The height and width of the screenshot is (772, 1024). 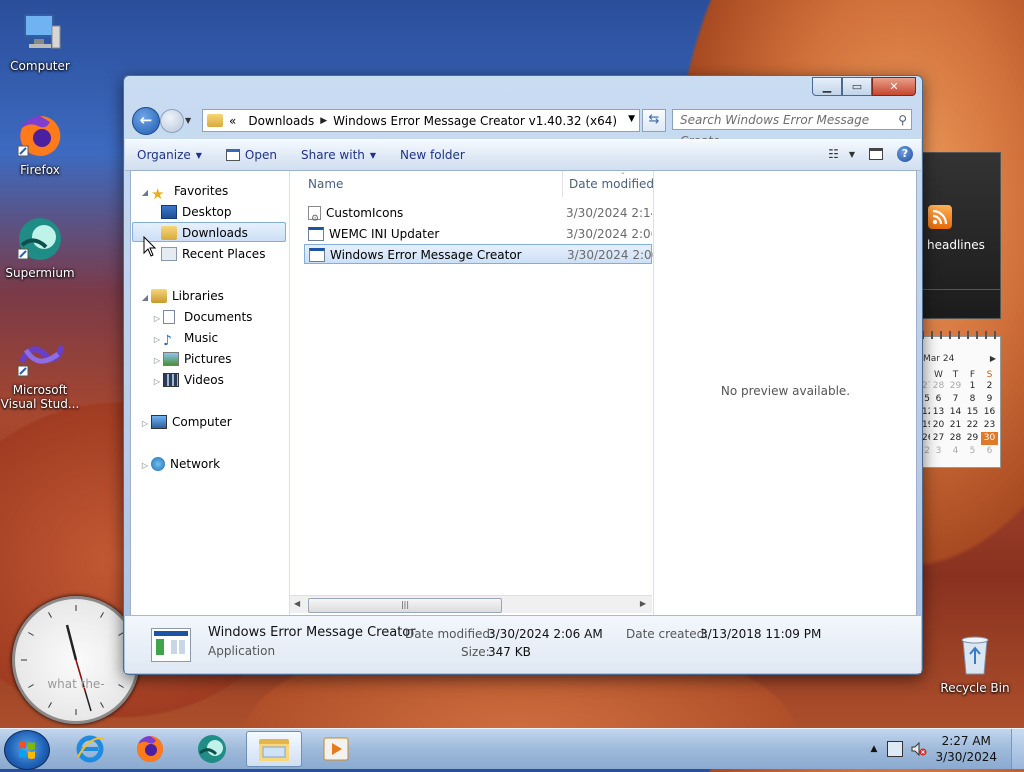 What do you see at coordinates (40, 247) in the screenshot?
I see `desktop-icon-supermium: Supermium` at bounding box center [40, 247].